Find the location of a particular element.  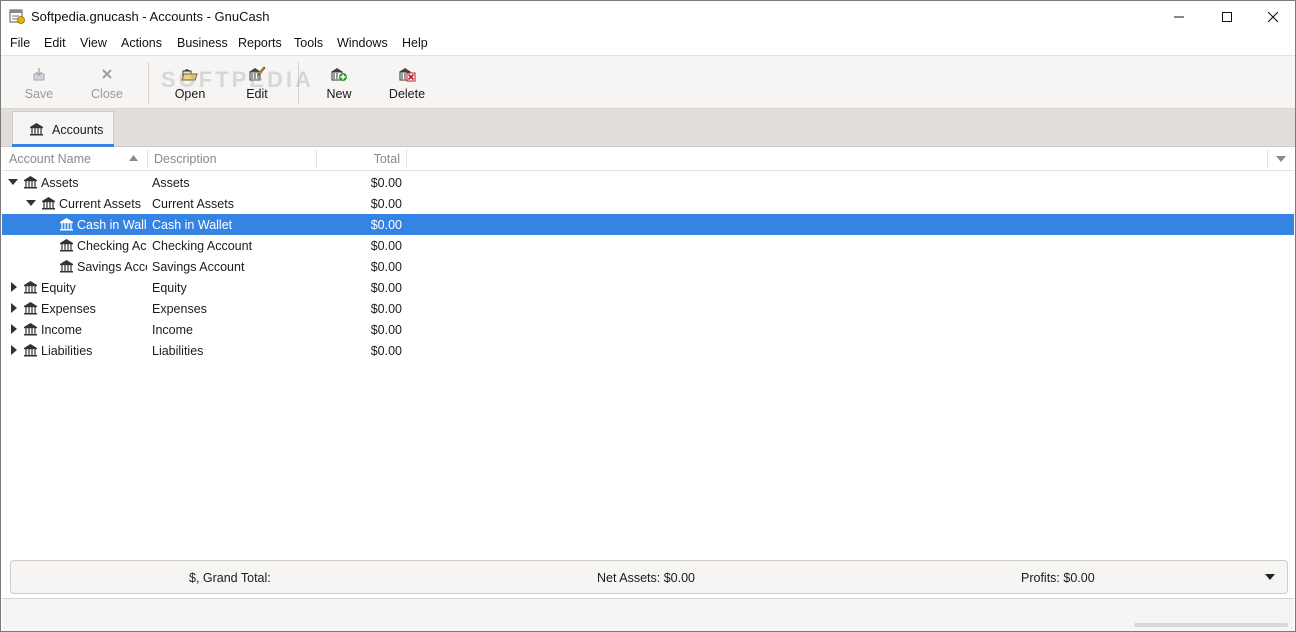

edit-account-button: Edit is located at coordinates (257, 82).